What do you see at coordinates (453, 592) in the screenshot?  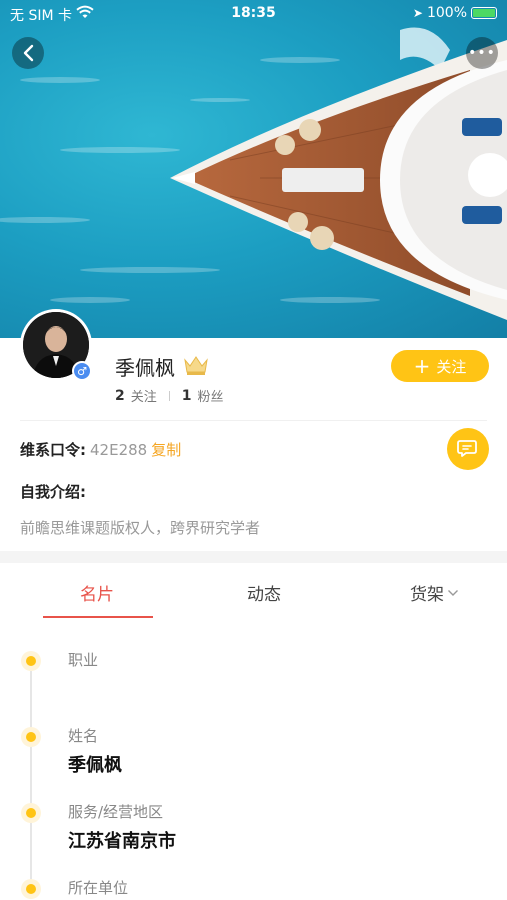 I see `chevron-down-icon` at bounding box center [453, 592].